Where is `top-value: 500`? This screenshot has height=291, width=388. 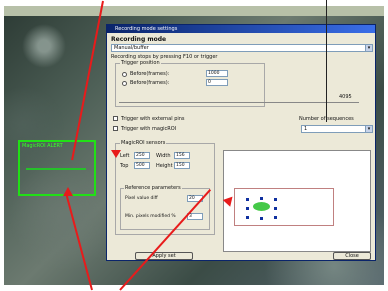
top-value: 500 is located at coordinates (140, 165).